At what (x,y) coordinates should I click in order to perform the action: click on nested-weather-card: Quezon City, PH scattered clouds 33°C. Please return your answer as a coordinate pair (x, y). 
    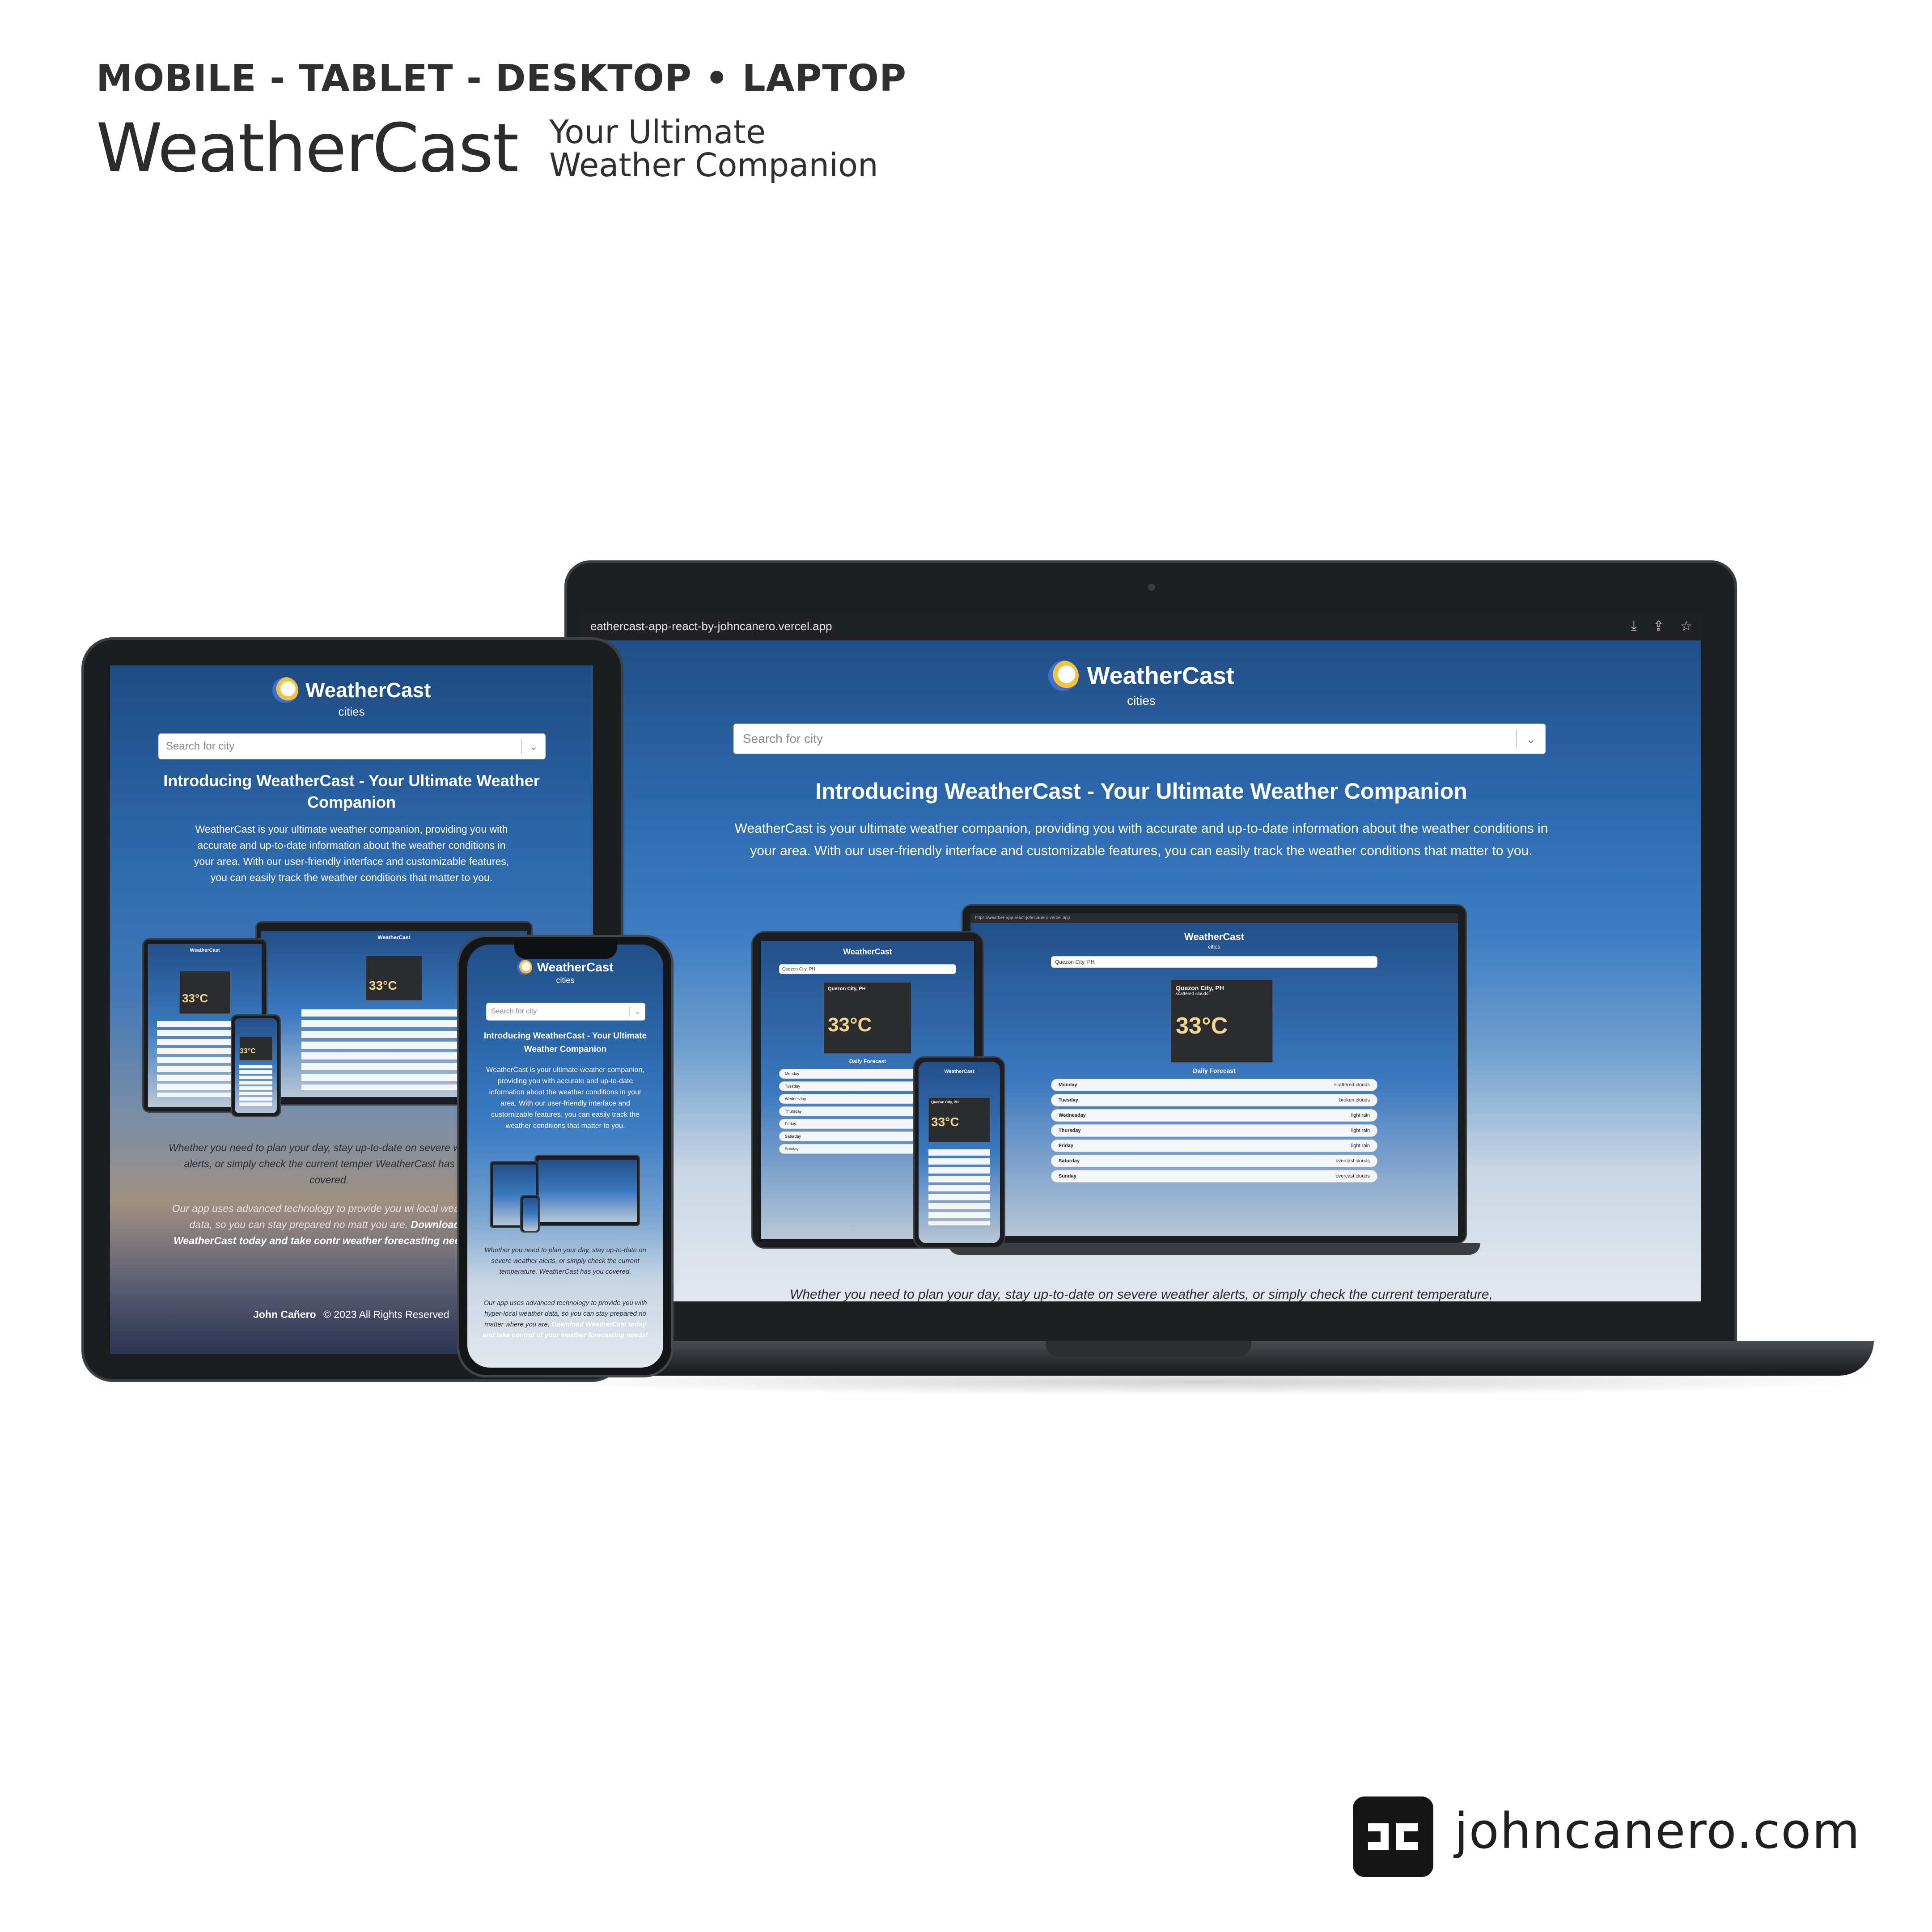
    Looking at the image, I should click on (1222, 1021).